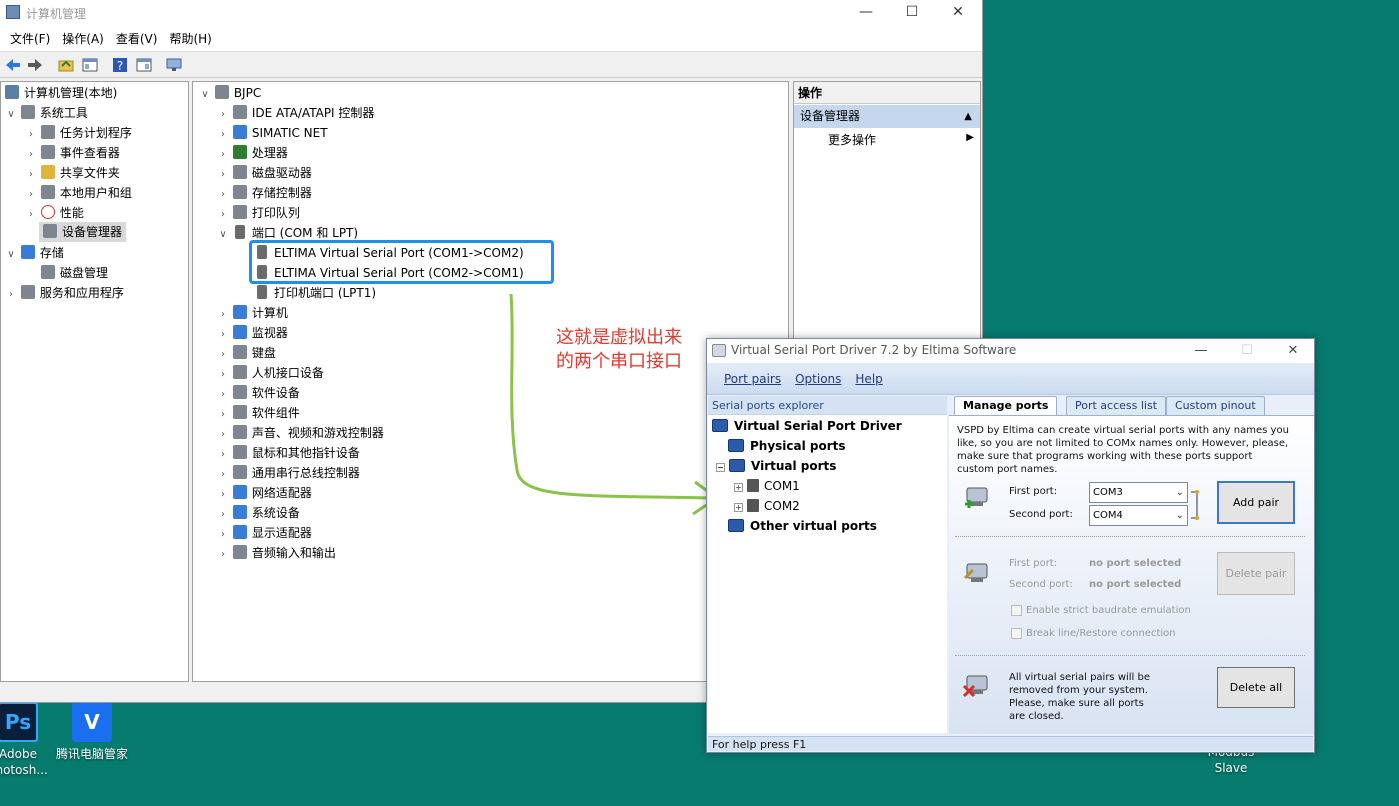 This screenshot has width=1399, height=806. What do you see at coordinates (144, 65) in the screenshot?
I see `properties-icon` at bounding box center [144, 65].